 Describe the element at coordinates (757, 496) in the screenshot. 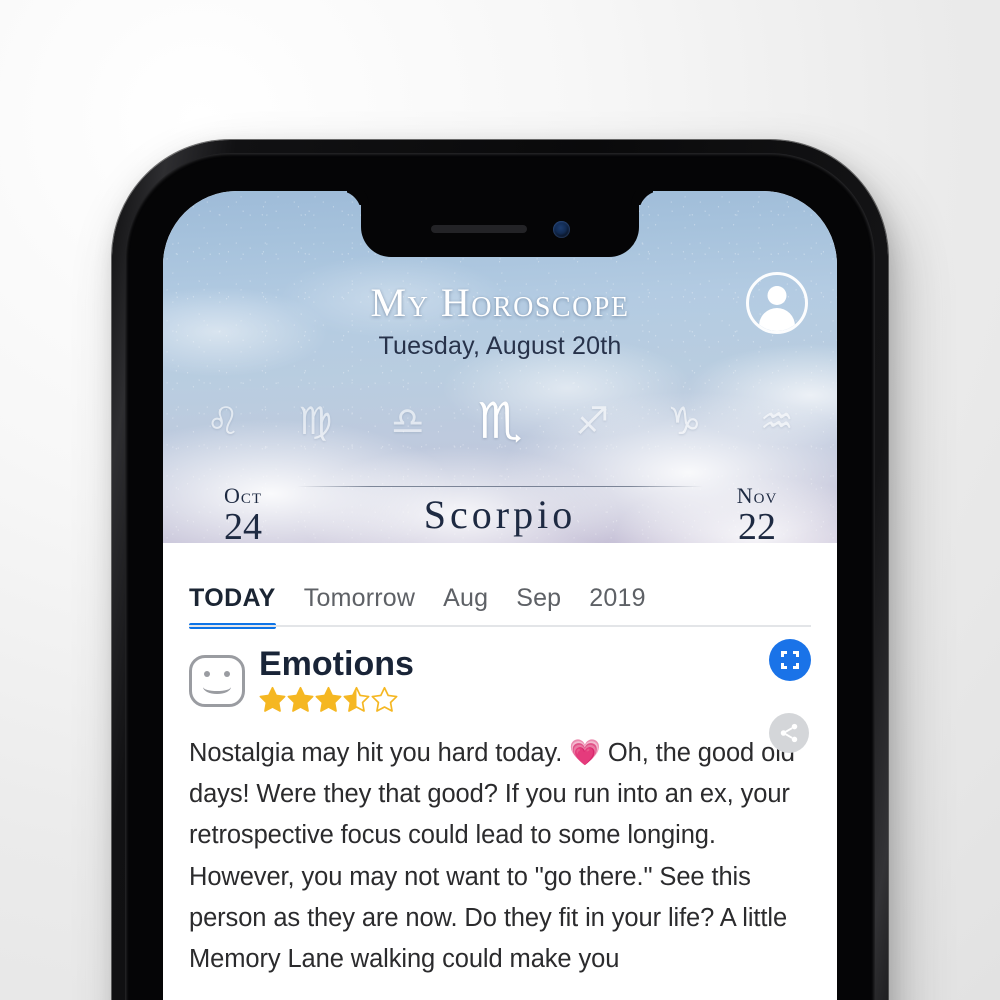

I see `sign-end-month: Nov` at that location.